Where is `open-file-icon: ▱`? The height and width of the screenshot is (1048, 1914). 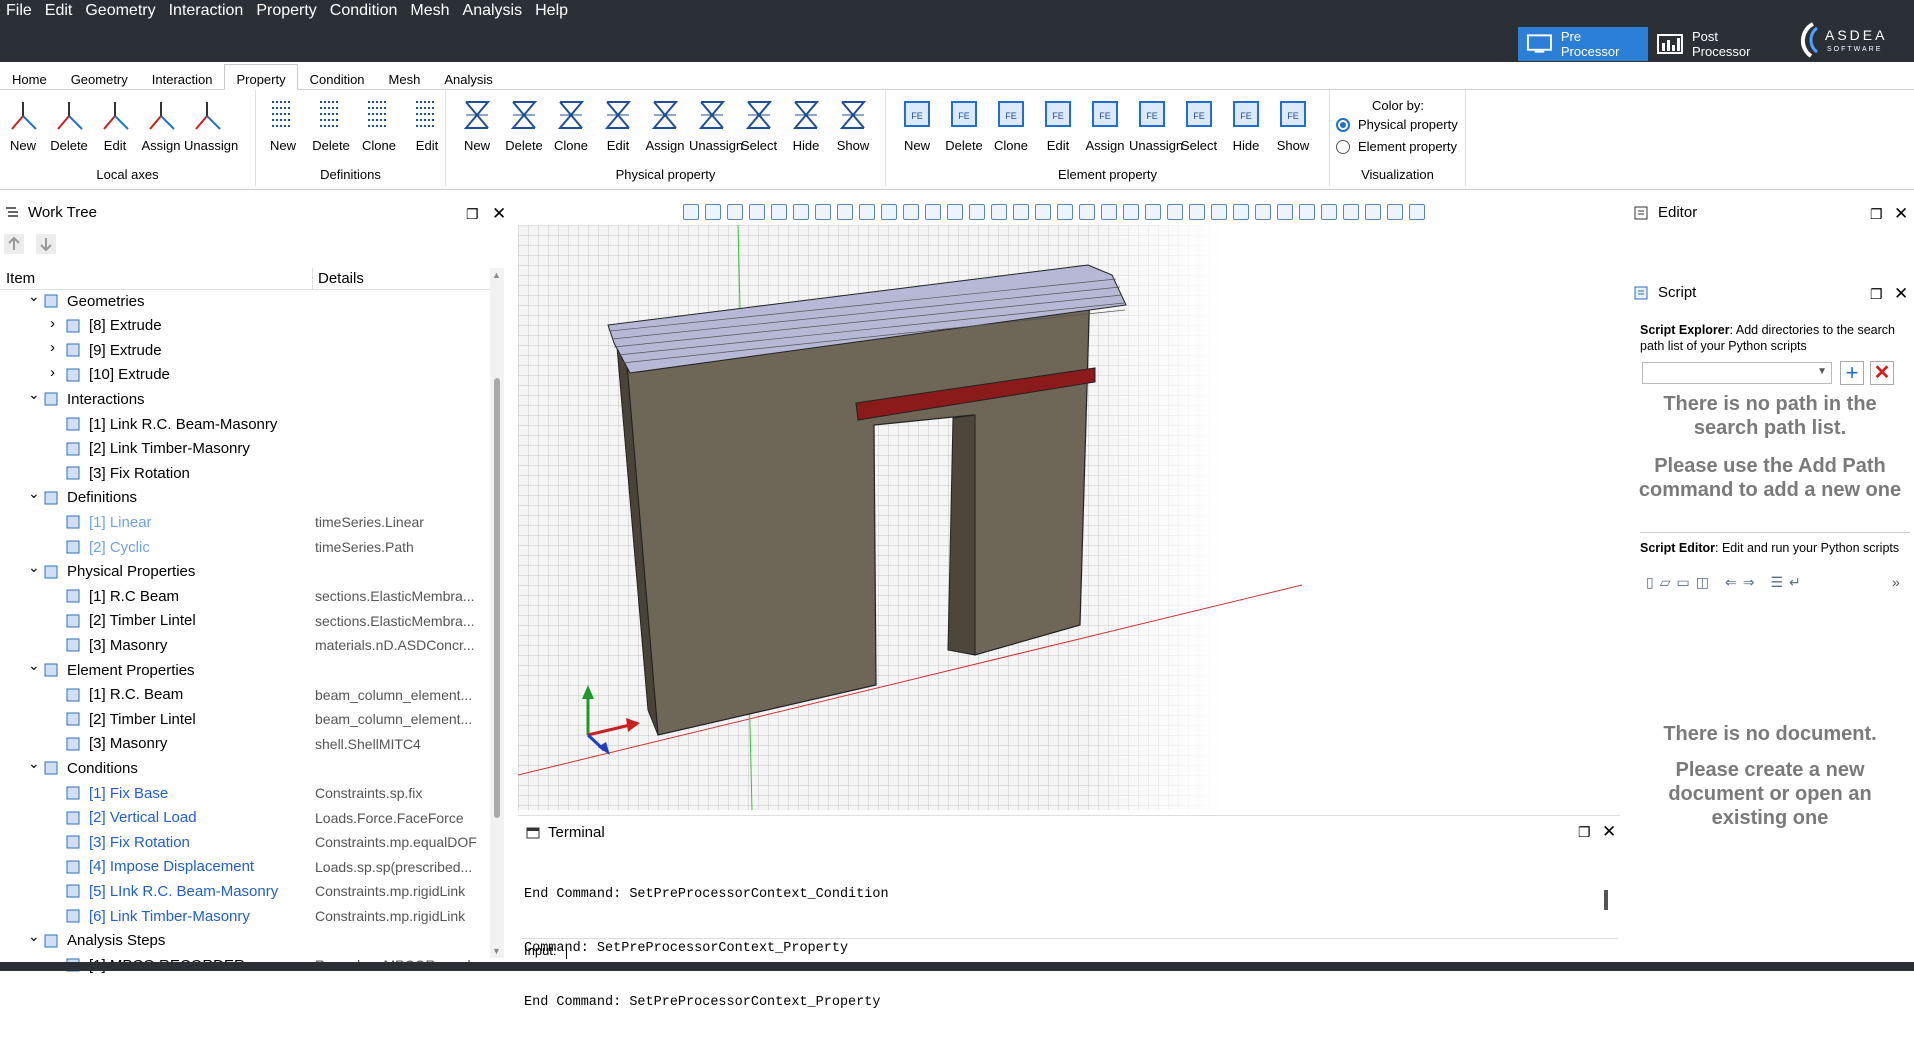
open-file-icon: ▱ is located at coordinates (1665, 582).